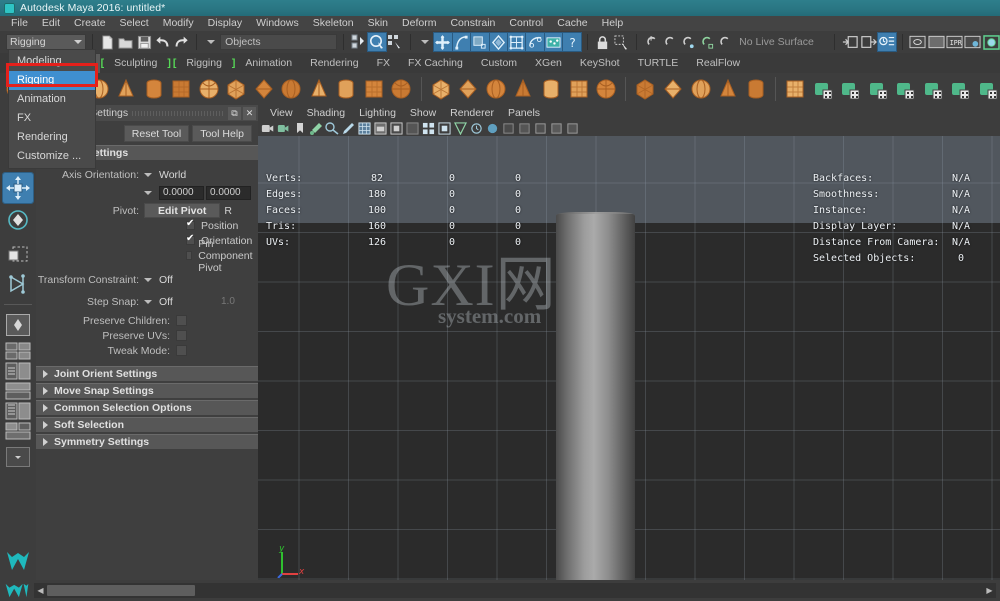  I want to click on single-perspective-layout-icon, so click(18, 325).